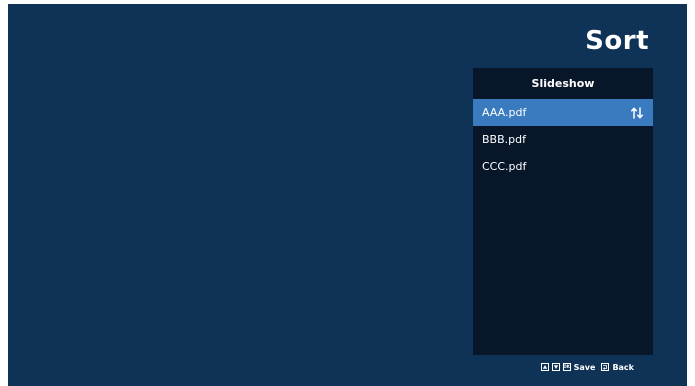  I want to click on sort-arrows-icon, so click(637, 113).